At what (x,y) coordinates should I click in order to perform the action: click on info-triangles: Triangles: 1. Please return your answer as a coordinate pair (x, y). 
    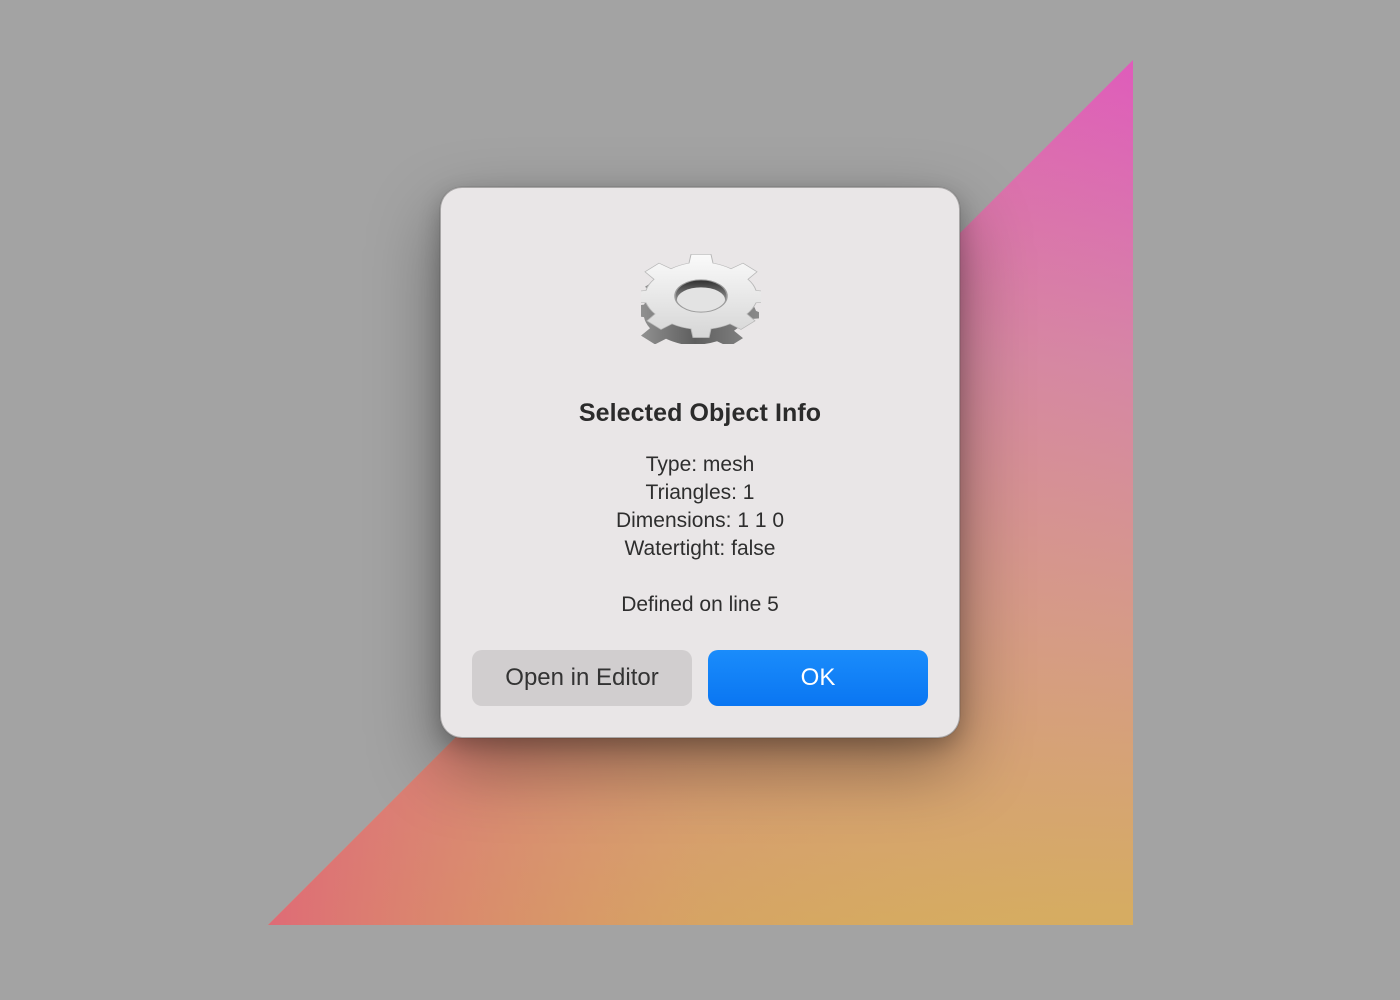
    Looking at the image, I should click on (700, 492).